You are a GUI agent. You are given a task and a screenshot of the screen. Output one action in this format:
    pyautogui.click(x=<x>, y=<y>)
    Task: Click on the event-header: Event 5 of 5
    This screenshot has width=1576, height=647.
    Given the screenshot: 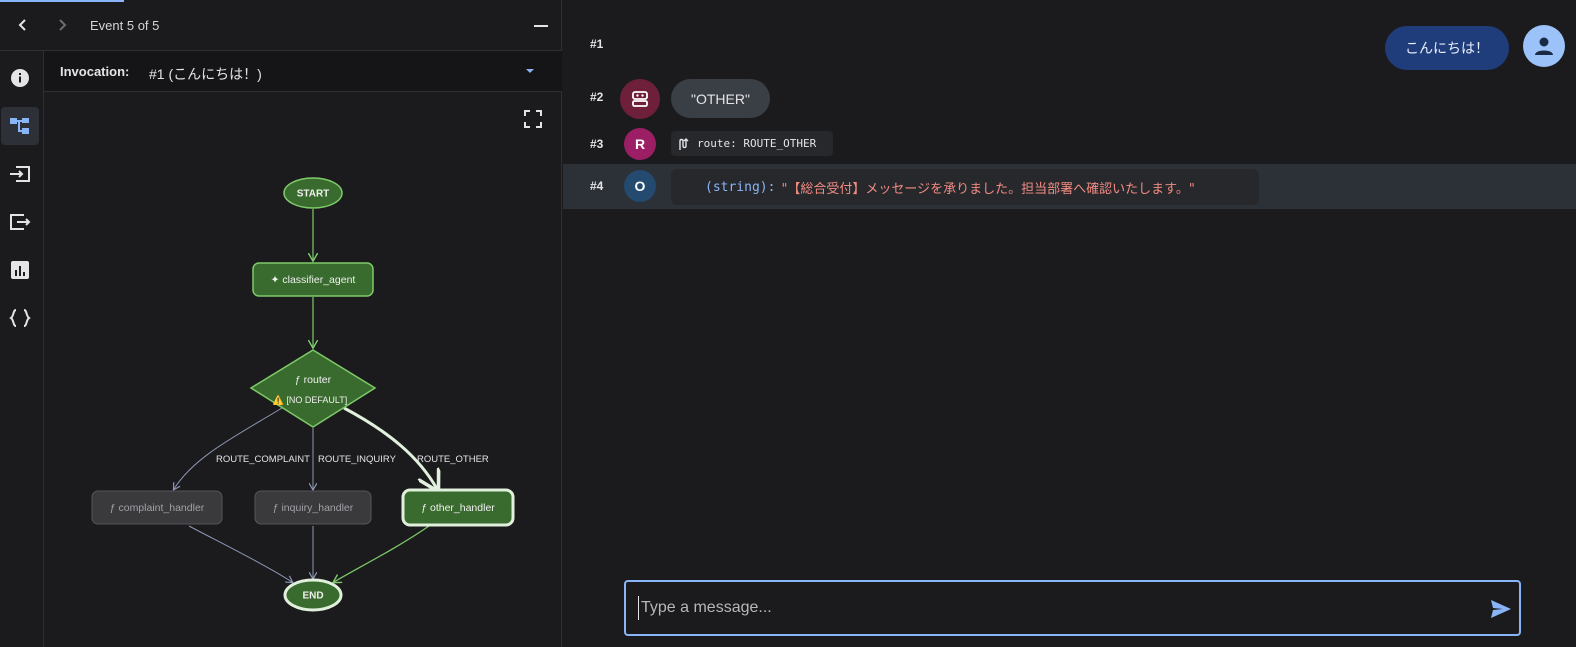 What is the action you would take?
    pyautogui.click(x=281, y=25)
    